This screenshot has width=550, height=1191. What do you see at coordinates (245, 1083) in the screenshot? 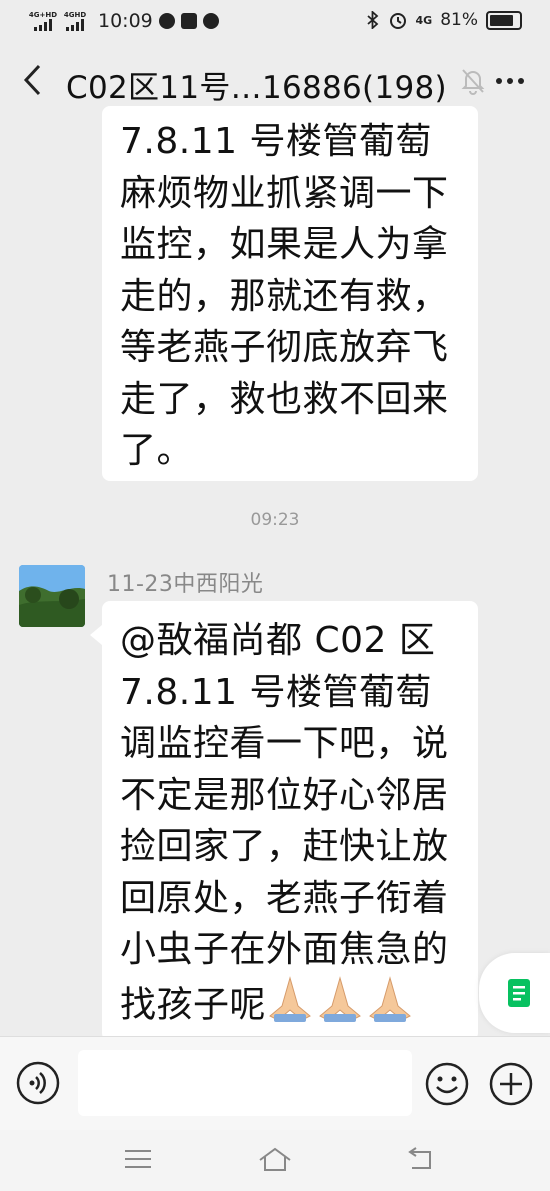
I see `message-input` at bounding box center [245, 1083].